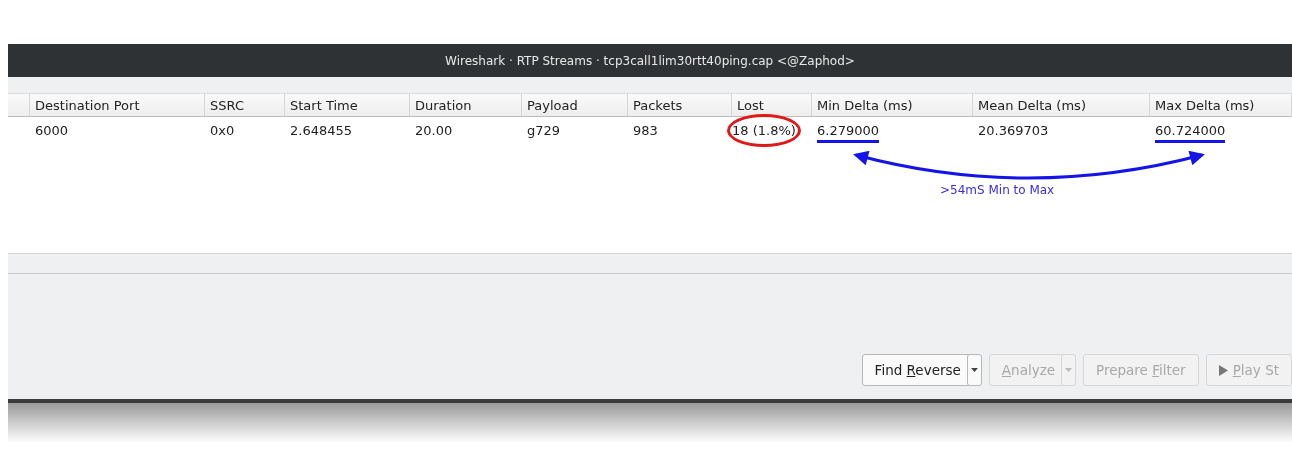 This screenshot has width=1292, height=457. Describe the element at coordinates (347, 105) in the screenshot. I see `column-header: Start Time` at that location.